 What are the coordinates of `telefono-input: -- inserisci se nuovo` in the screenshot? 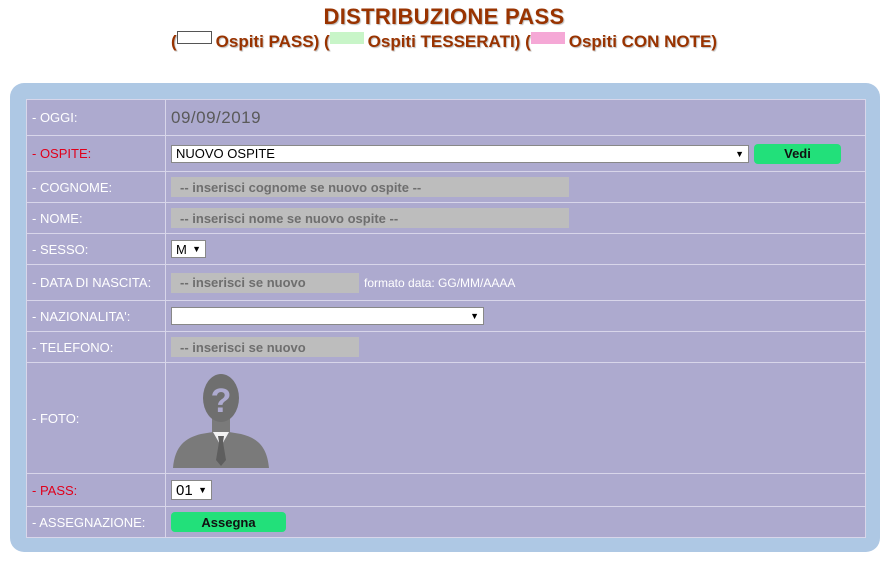 It's located at (265, 347).